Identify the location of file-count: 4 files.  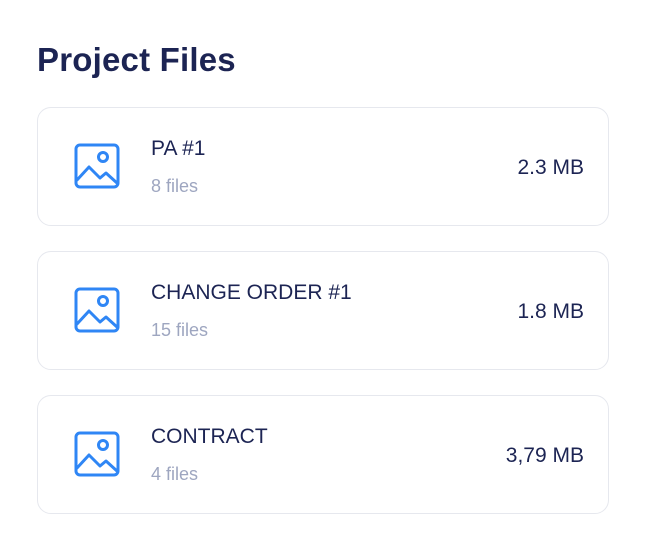
(175, 474).